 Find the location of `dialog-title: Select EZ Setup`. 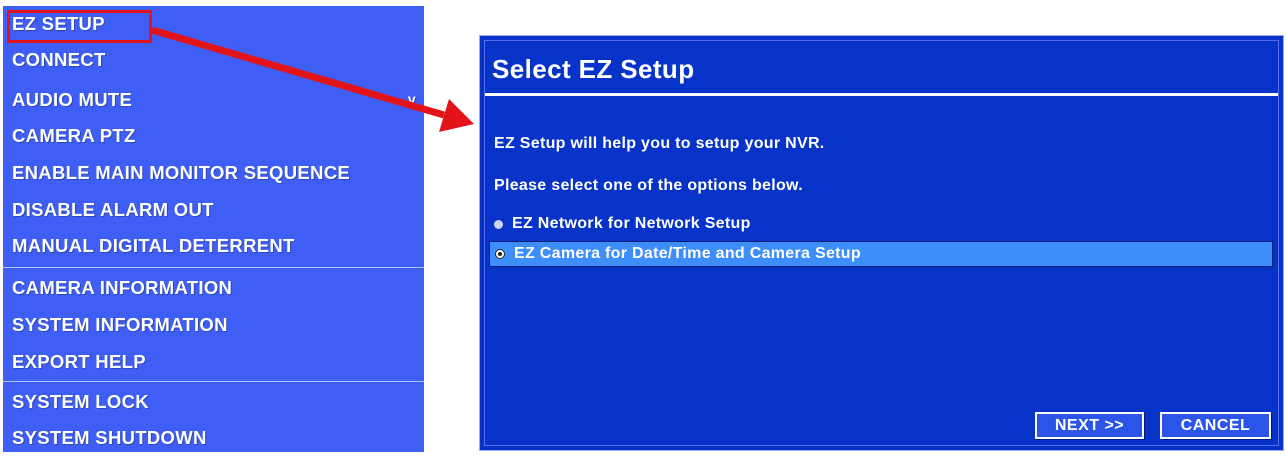

dialog-title: Select EZ Setup is located at coordinates (593, 69).